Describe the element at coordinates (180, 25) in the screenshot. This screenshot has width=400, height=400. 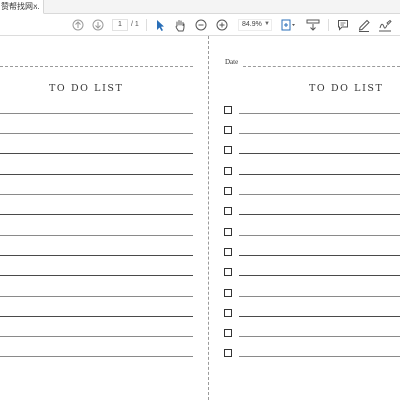
I see `hand-tool-icon` at that location.